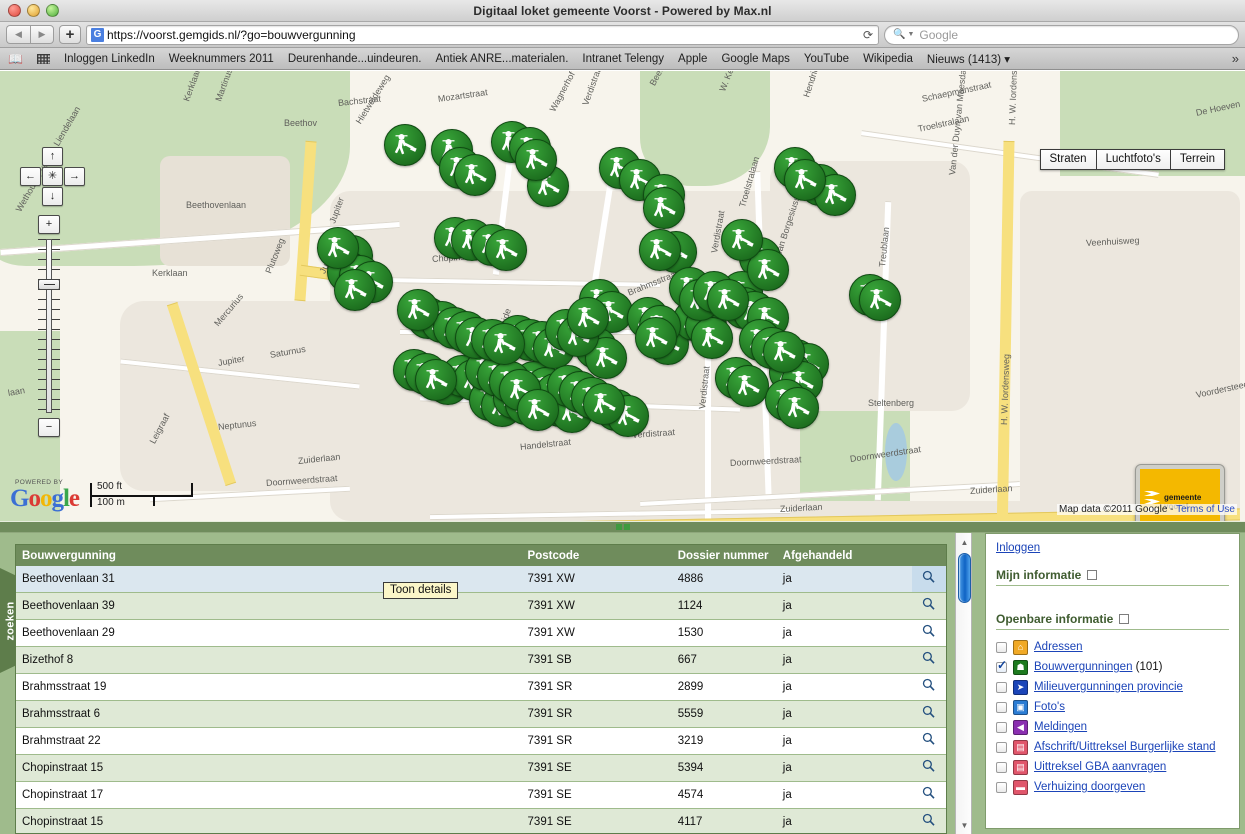 The image size is (1245, 834). What do you see at coordinates (481, 579) in the screenshot?
I see `table-row: Beethovenlaan 31 7391 XW 4886 ja` at bounding box center [481, 579].